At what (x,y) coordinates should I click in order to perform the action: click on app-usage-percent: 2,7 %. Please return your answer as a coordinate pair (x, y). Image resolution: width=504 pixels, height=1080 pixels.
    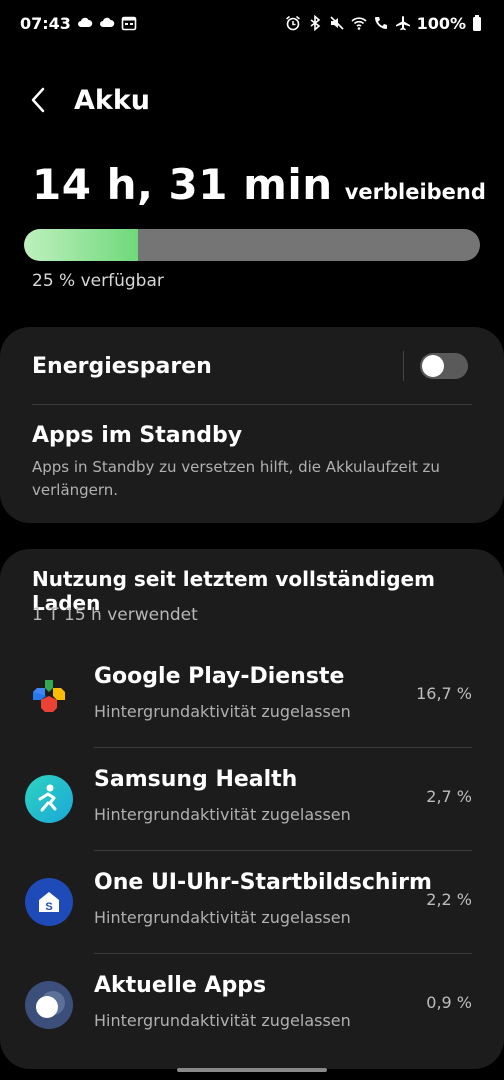
    Looking at the image, I should click on (449, 796).